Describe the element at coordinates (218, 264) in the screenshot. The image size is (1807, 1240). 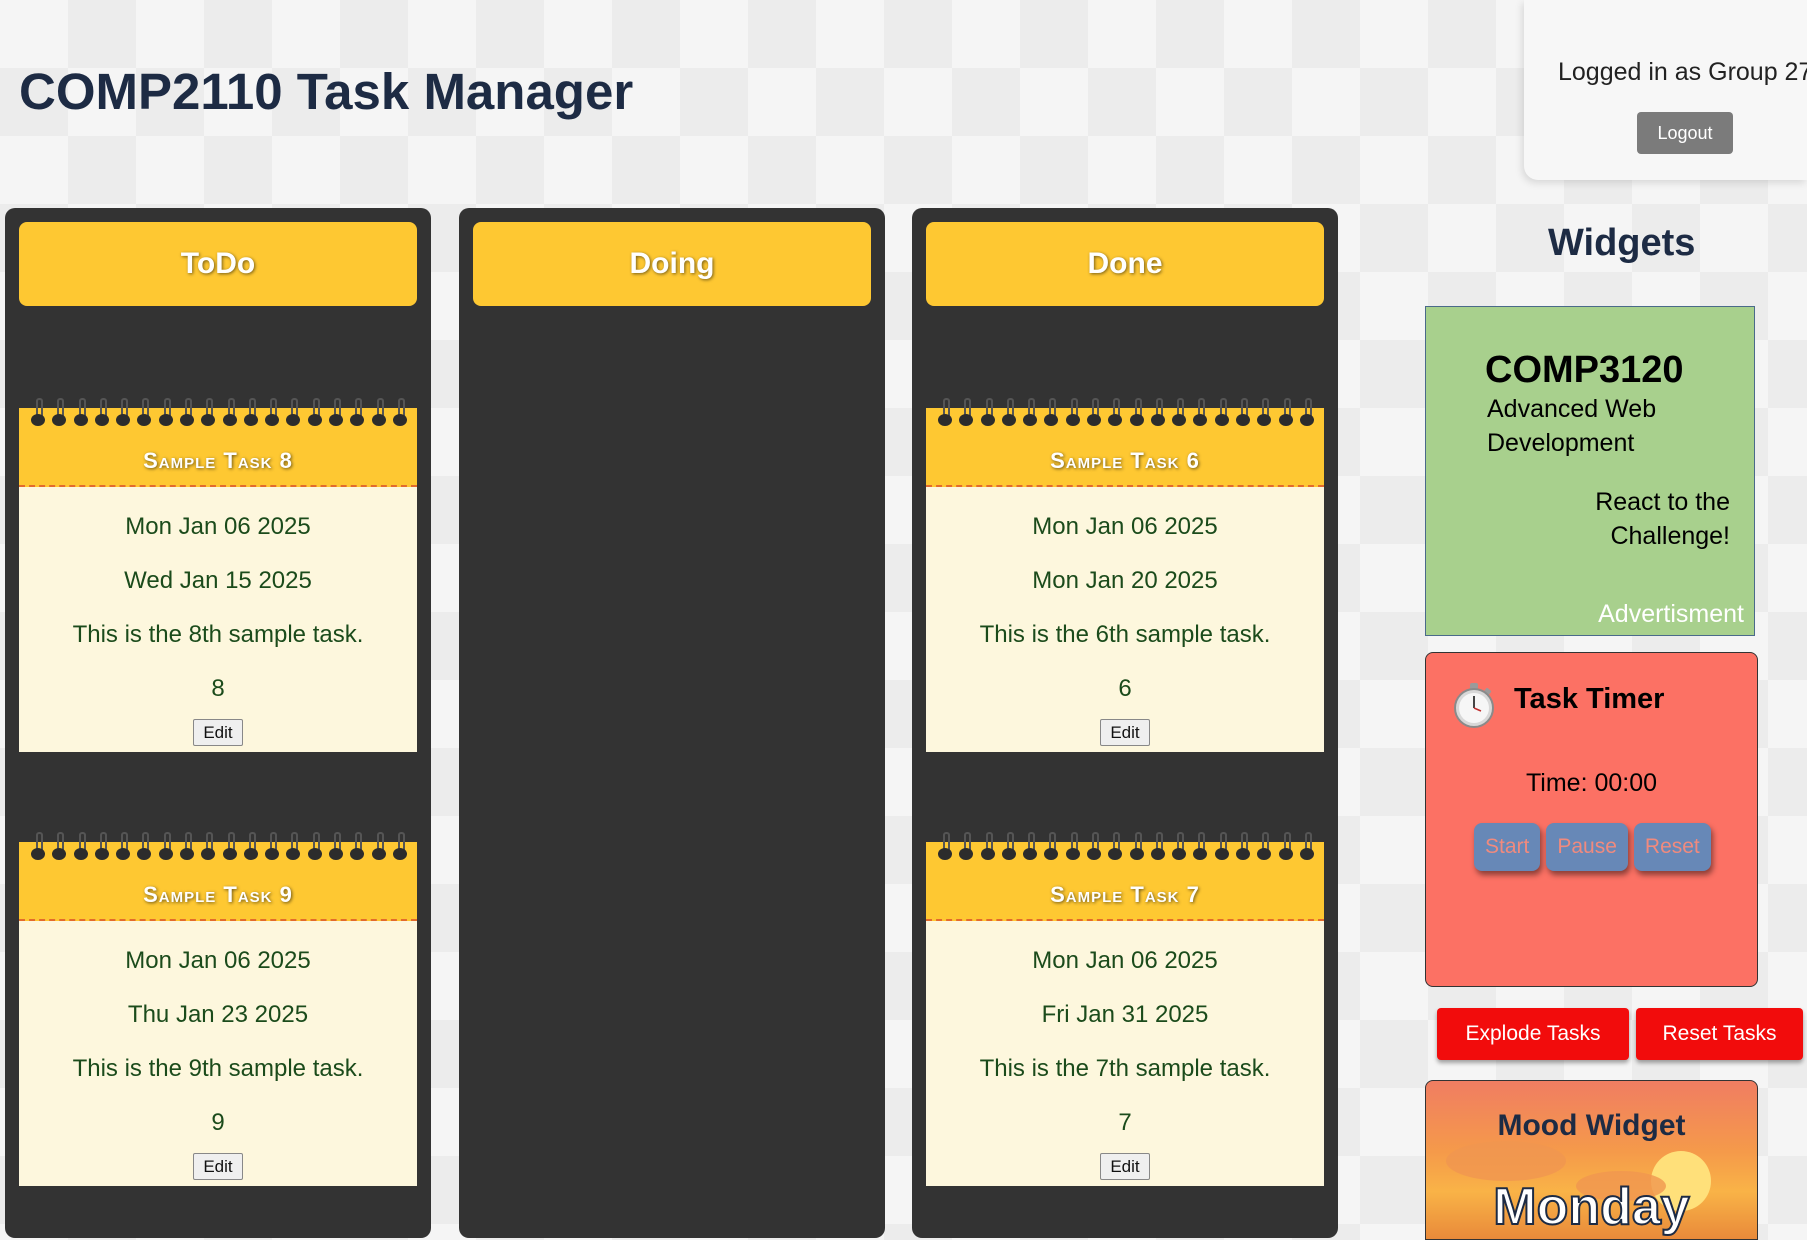
I see `column-header-todo: ToDo` at that location.